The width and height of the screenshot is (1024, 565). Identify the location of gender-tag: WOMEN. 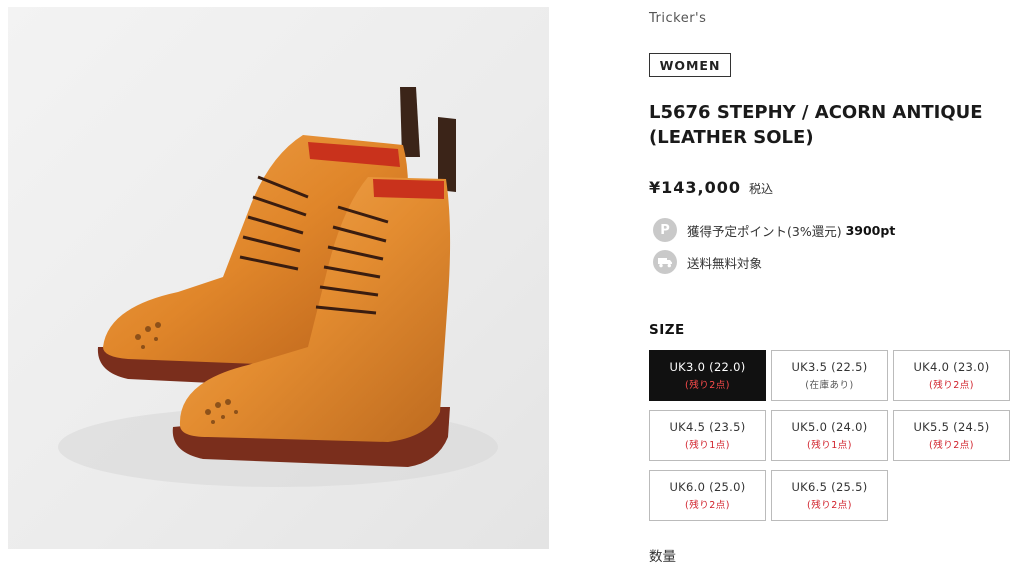
(690, 65).